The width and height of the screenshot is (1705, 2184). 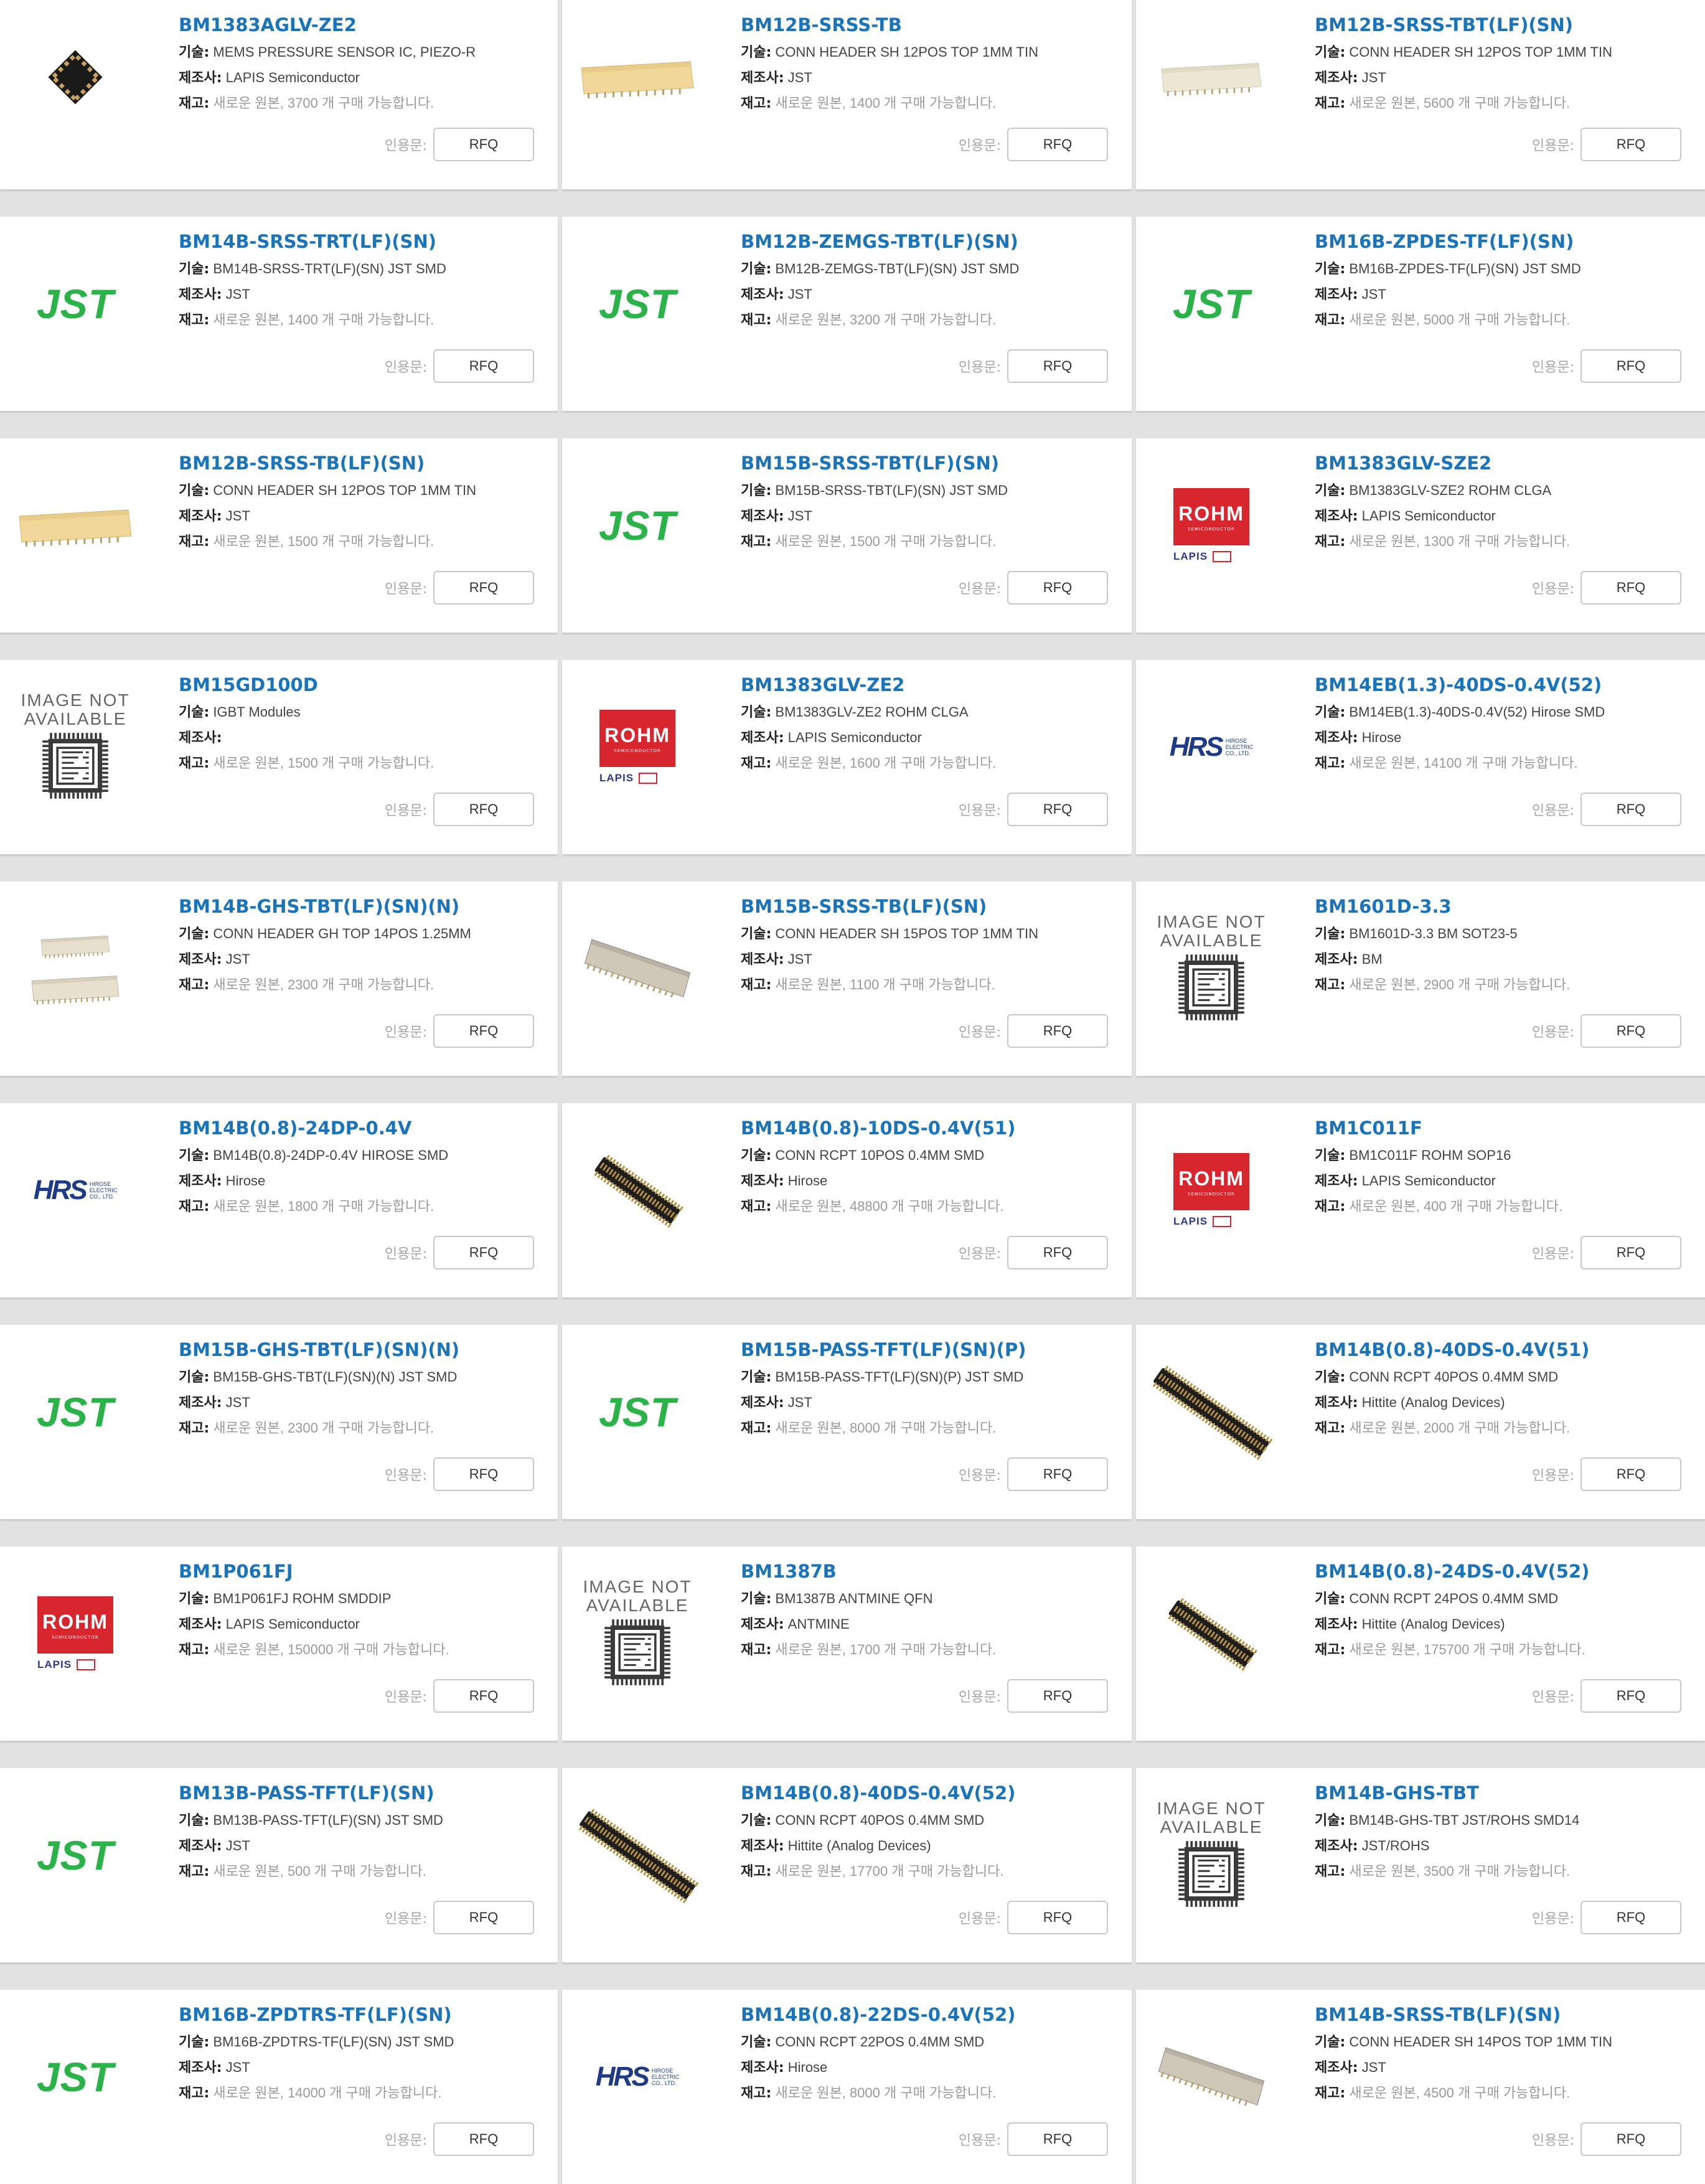 What do you see at coordinates (1504, 685) in the screenshot?
I see `part-number-link: BM14EB(1.3)-40DS-0.4V(52)` at bounding box center [1504, 685].